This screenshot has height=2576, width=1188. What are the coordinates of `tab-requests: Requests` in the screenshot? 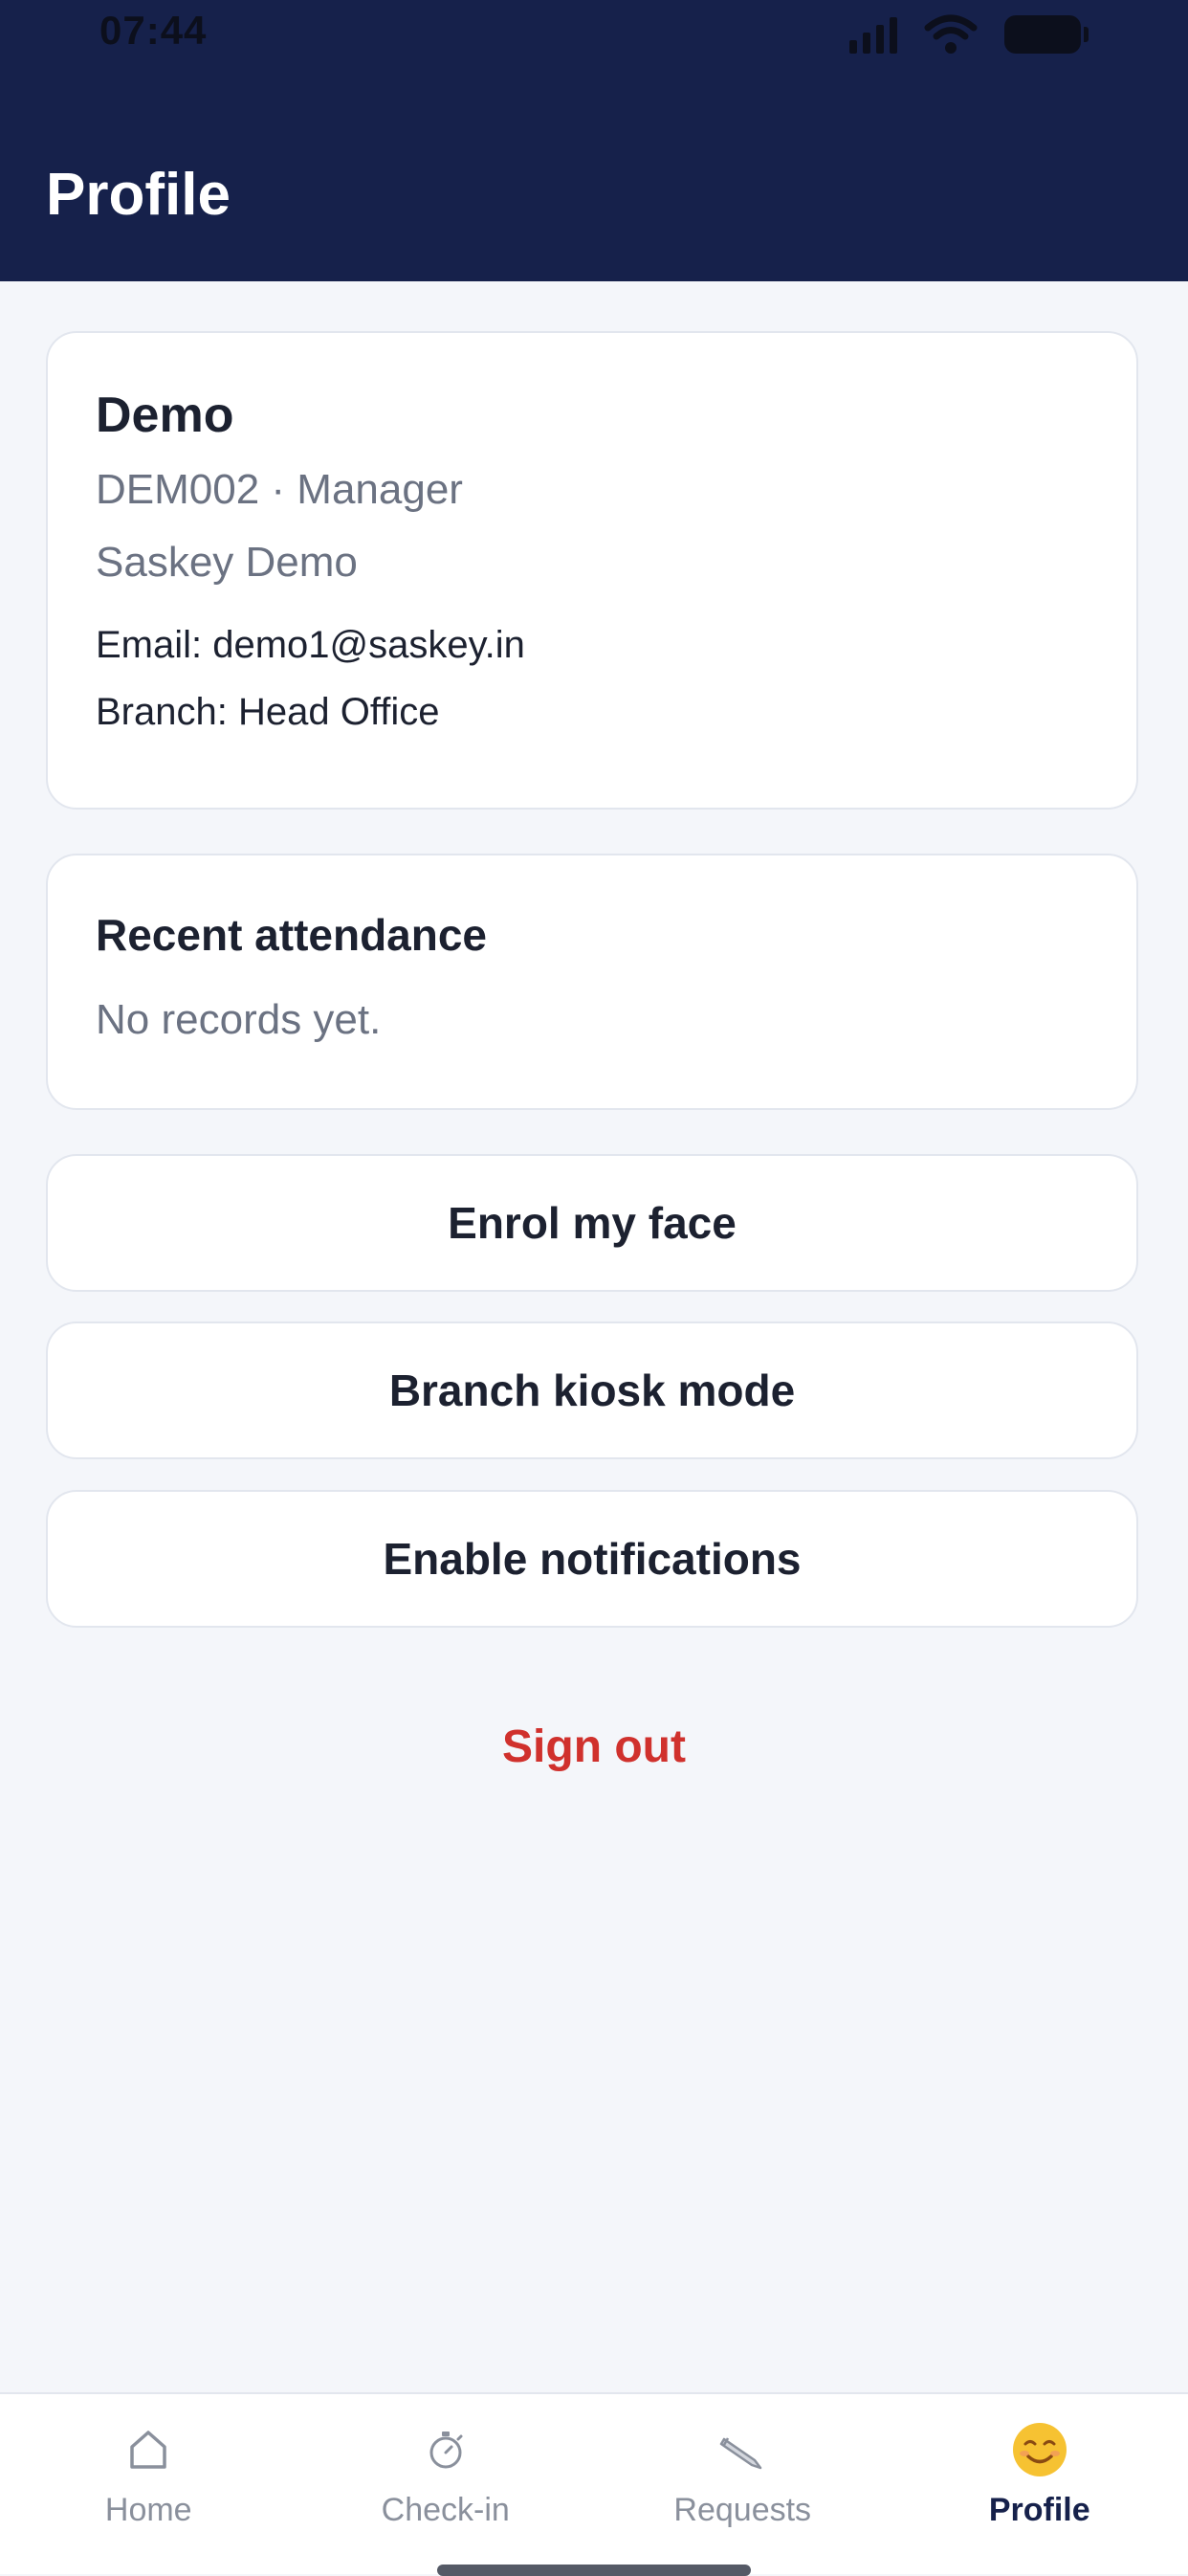 It's located at (742, 2484).